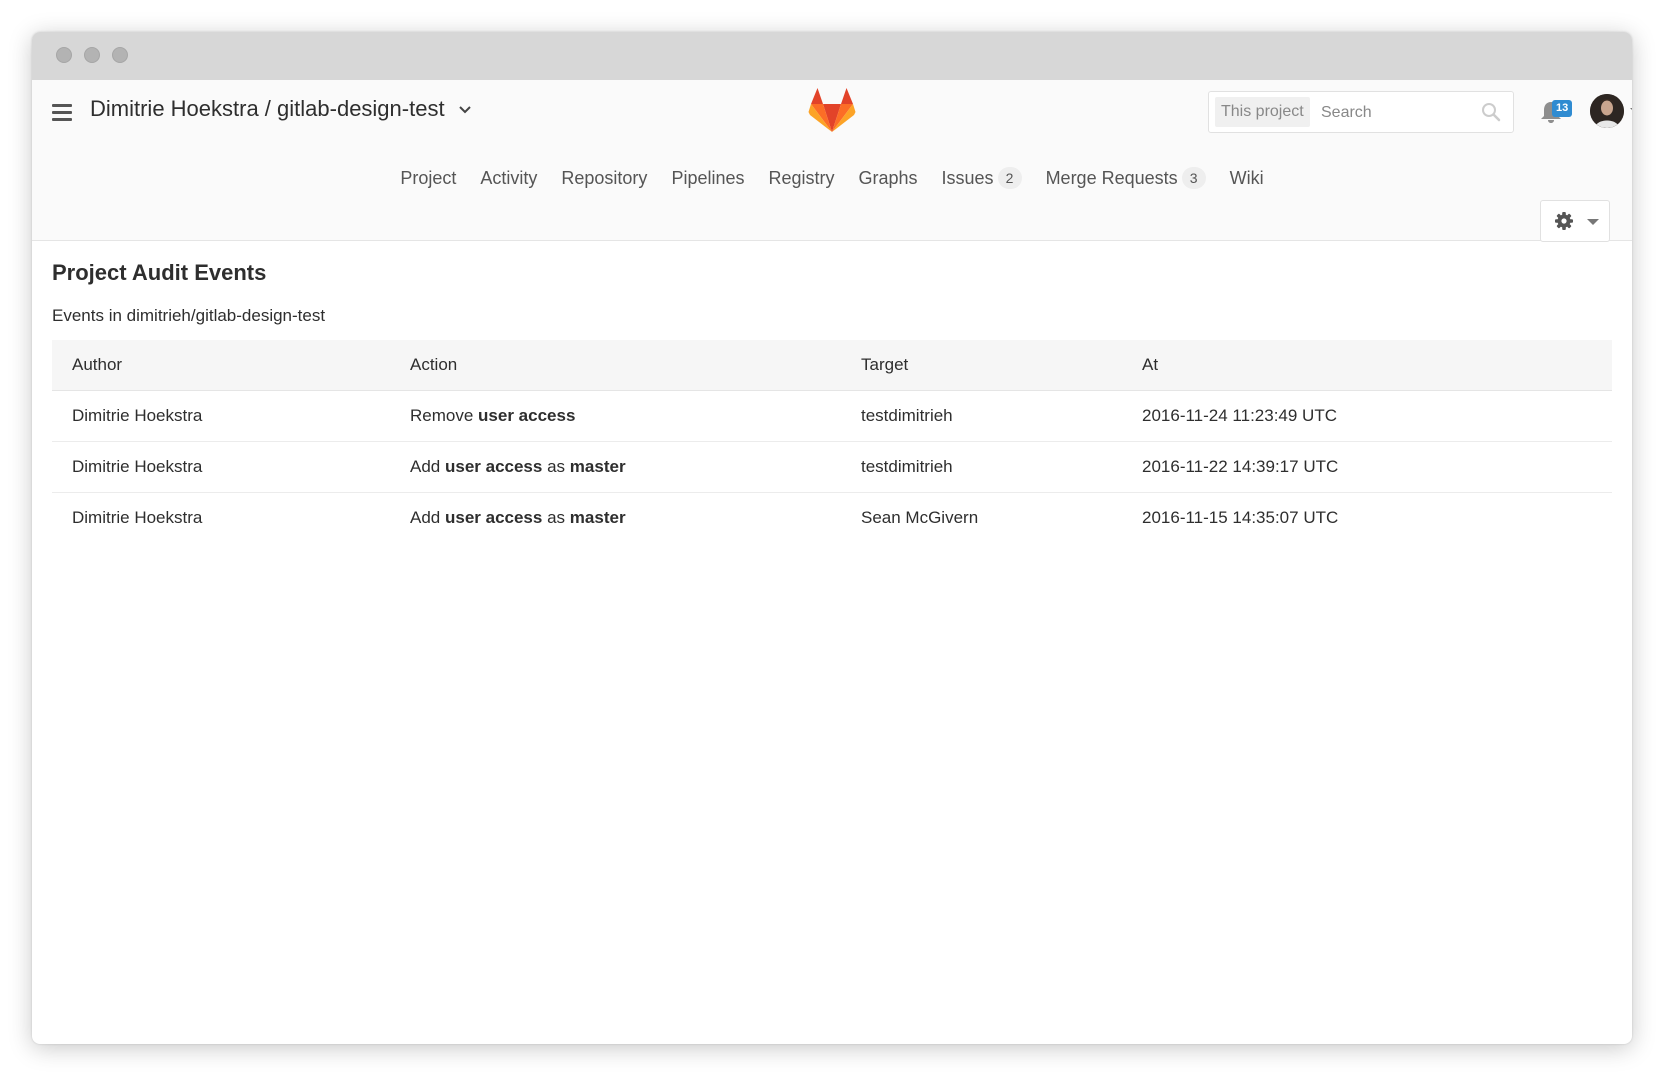 The image size is (1664, 1076). What do you see at coordinates (1262, 112) in the screenshot?
I see `search-scope-badge: This project` at bounding box center [1262, 112].